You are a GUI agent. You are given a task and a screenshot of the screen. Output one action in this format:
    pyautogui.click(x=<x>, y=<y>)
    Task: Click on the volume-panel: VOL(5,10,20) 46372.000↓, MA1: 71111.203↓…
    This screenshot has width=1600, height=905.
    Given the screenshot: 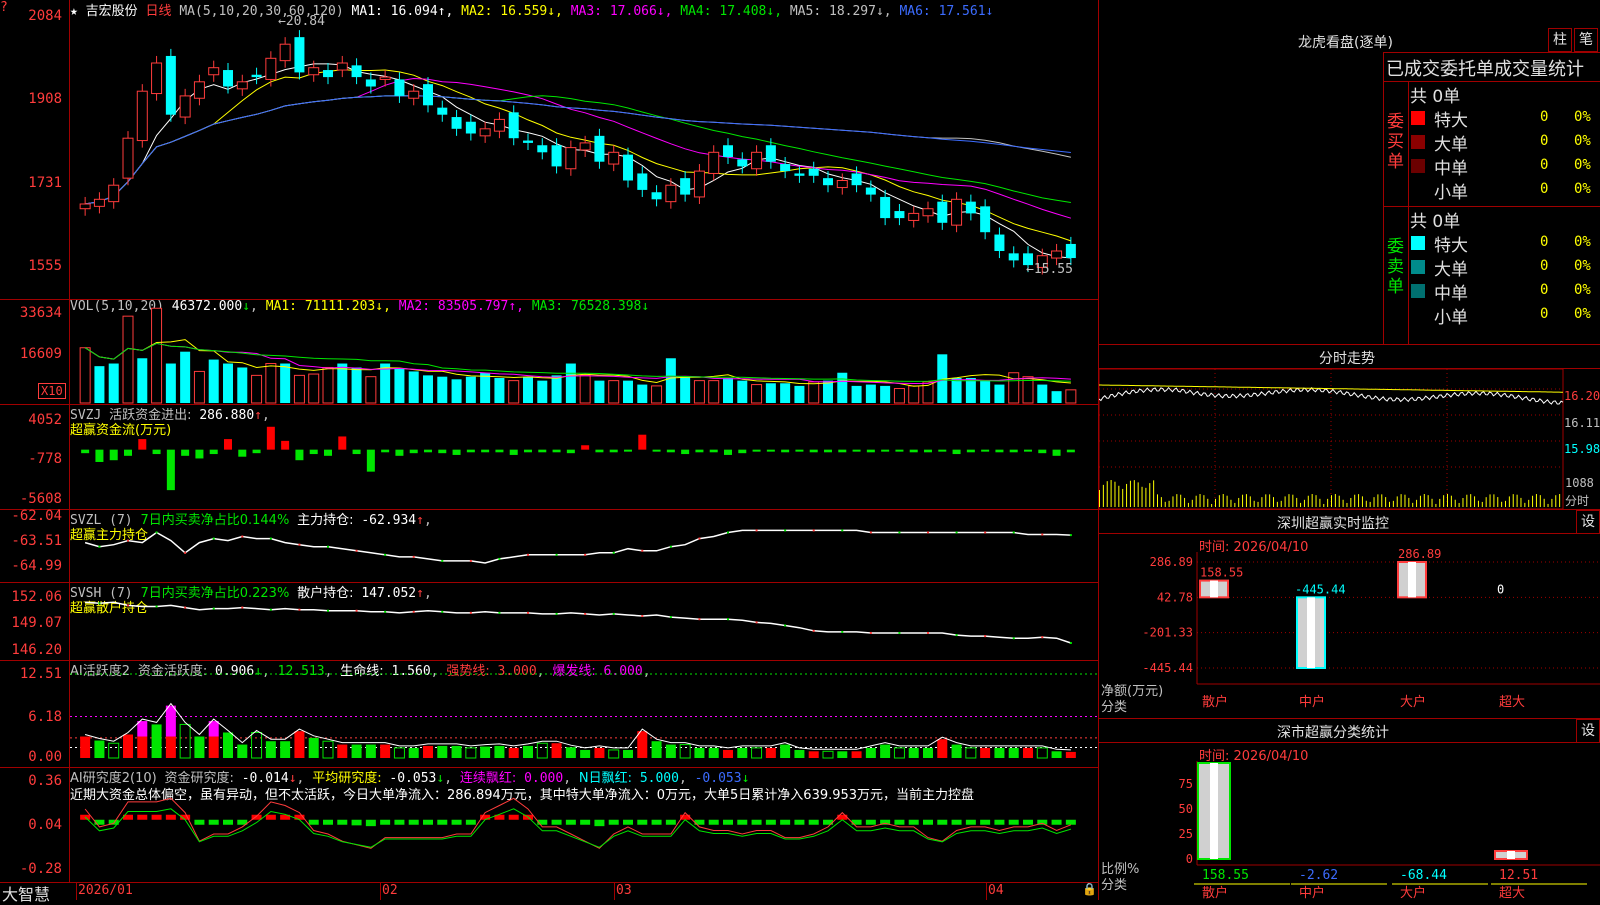 What is the action you would take?
    pyautogui.click(x=549, y=352)
    